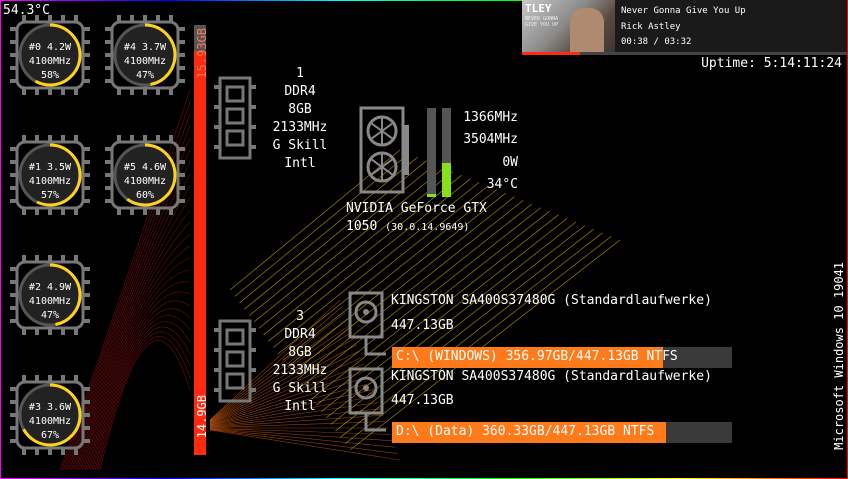 Image resolution: width=848 pixels, height=479 pixels. I want to click on gpu-model: 1050, so click(362, 226).